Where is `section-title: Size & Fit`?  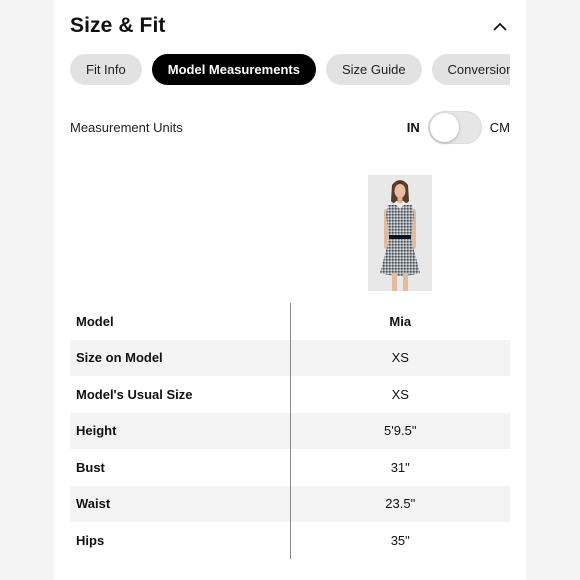 section-title: Size & Fit is located at coordinates (118, 25).